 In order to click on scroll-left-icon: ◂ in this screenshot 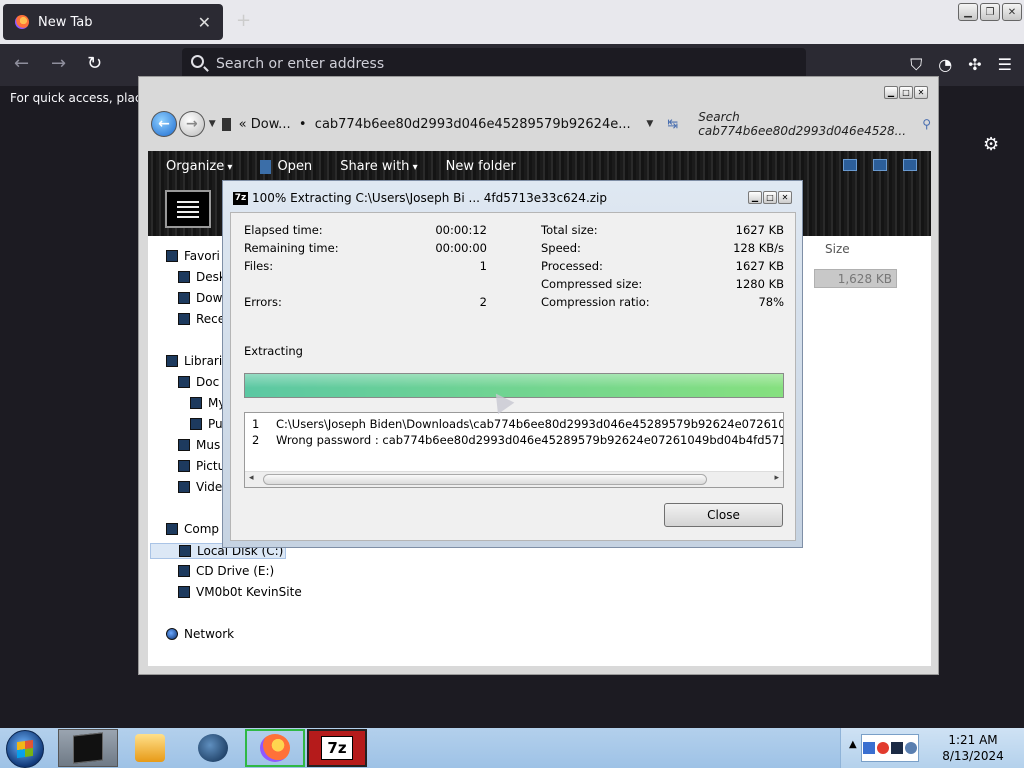, I will do `click(251, 478)`.